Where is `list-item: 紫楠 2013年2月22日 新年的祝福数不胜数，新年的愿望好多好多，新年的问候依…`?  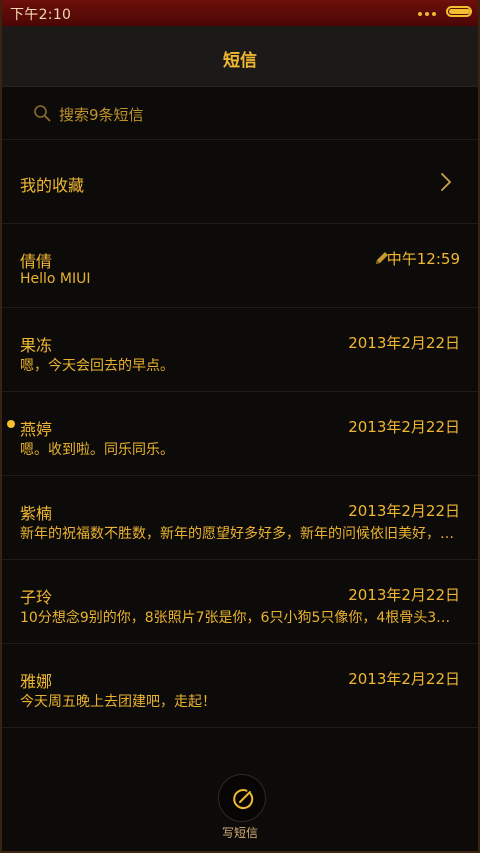
list-item: 紫楠 2013年2月22日 新年的祝福数不胜数，新年的愿望好多好多，新年的问候依… is located at coordinates (240, 518).